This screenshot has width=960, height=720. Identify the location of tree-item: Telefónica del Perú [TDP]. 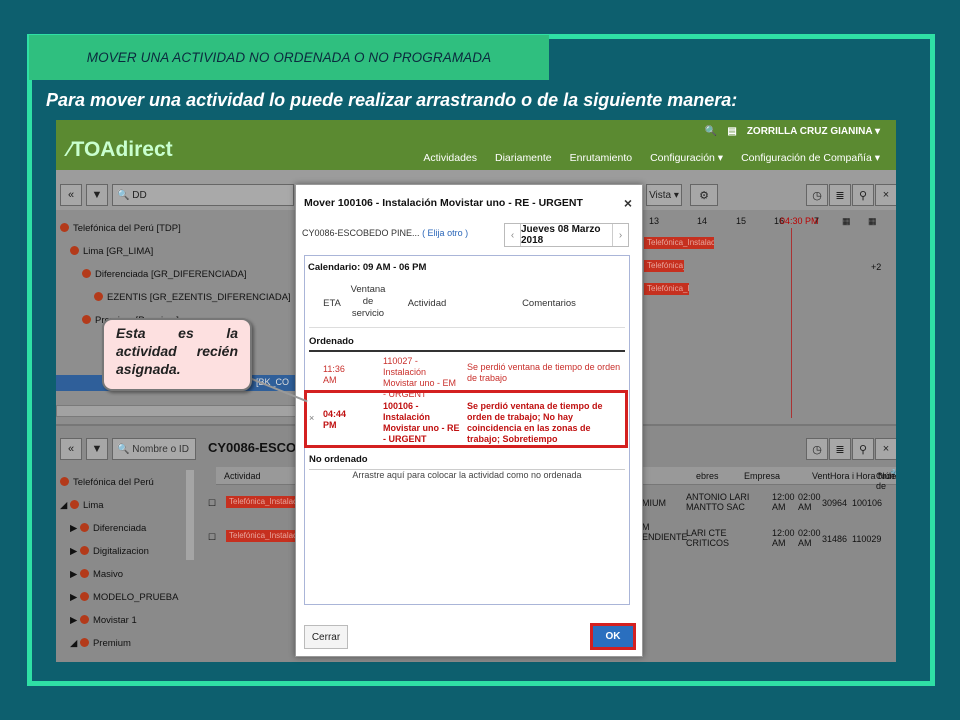
(120, 228).